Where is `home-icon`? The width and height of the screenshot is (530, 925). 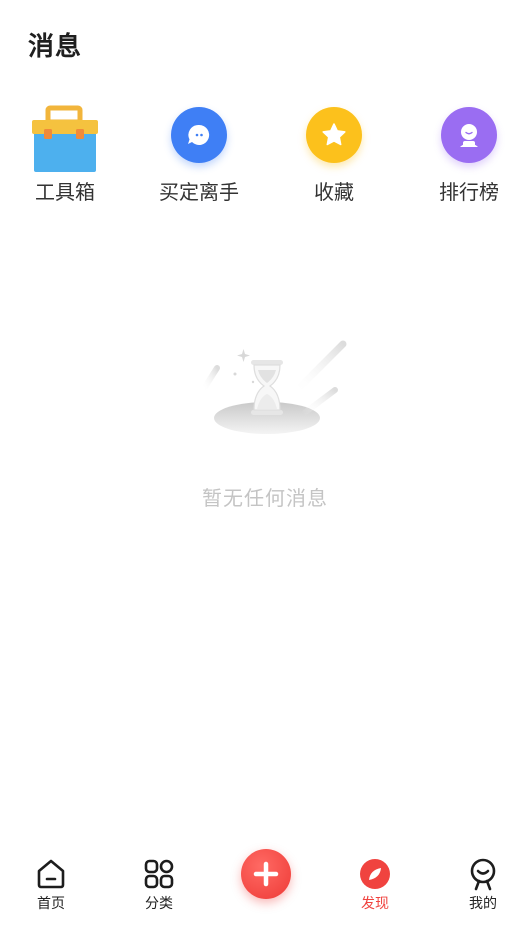
home-icon is located at coordinates (51, 874).